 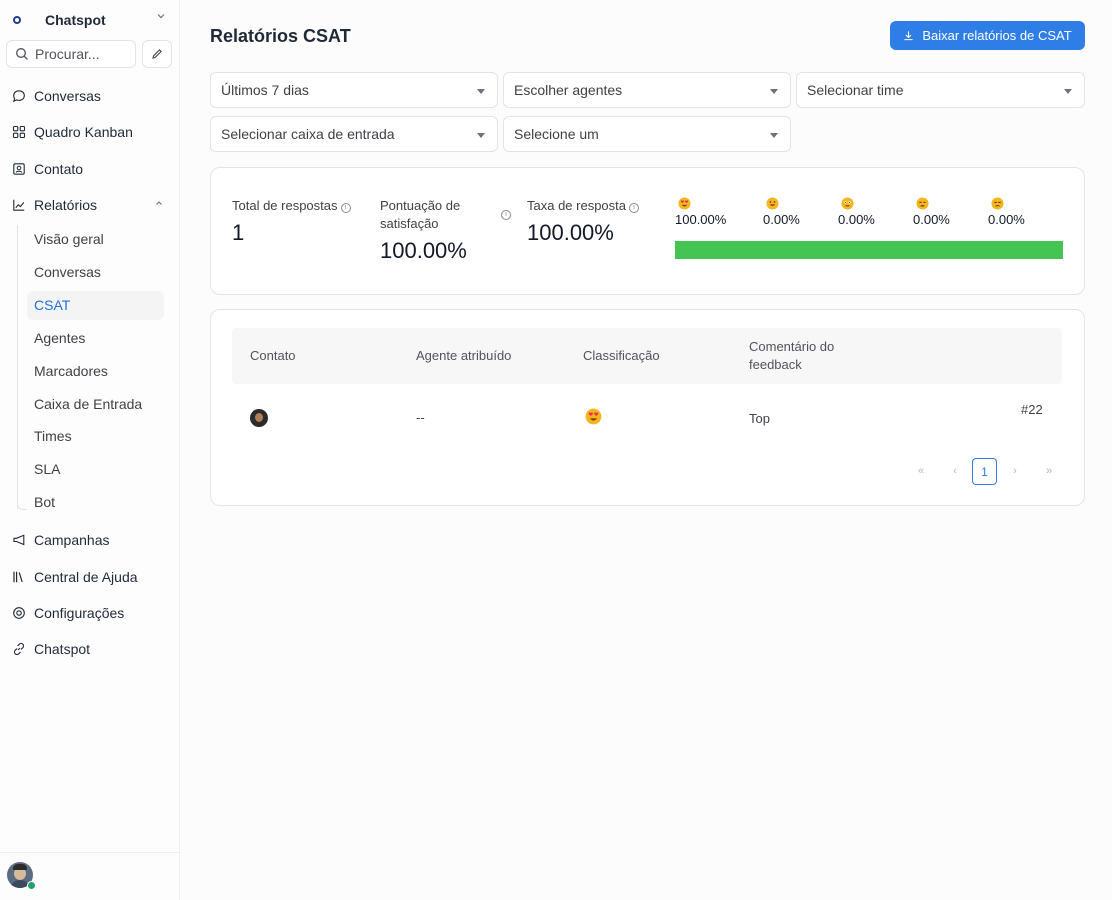 I want to click on row-feedback: Top, so click(x=759, y=418).